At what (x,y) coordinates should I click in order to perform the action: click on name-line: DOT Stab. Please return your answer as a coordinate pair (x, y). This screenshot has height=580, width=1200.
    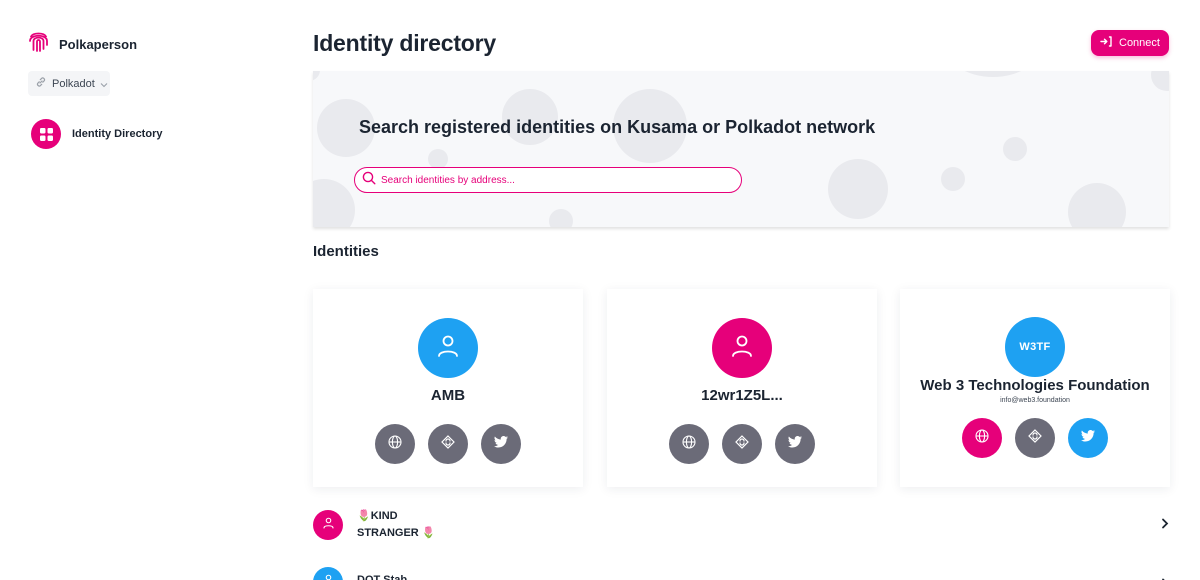
    Looking at the image, I should click on (382, 577).